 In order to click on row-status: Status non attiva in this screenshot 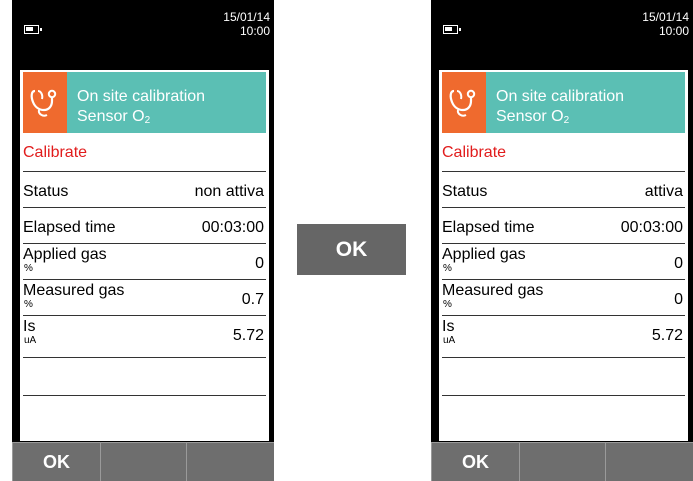, I will do `click(144, 189)`.